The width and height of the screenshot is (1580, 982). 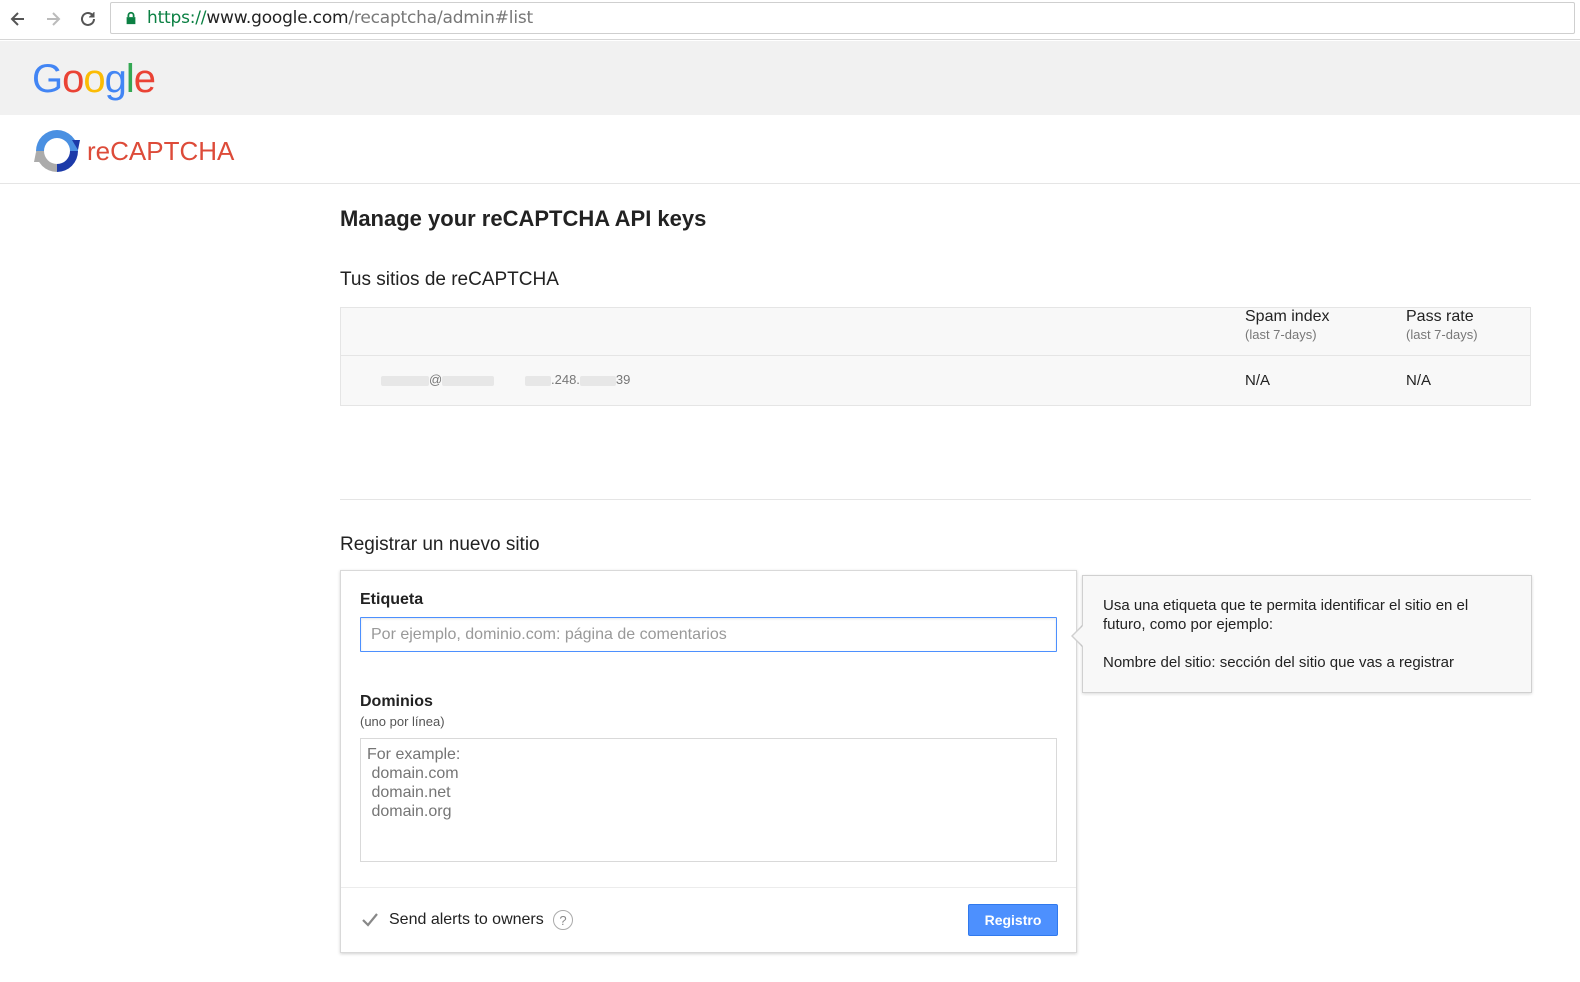 What do you see at coordinates (1078, 636) in the screenshot?
I see `tooltip-arrow-inner` at bounding box center [1078, 636].